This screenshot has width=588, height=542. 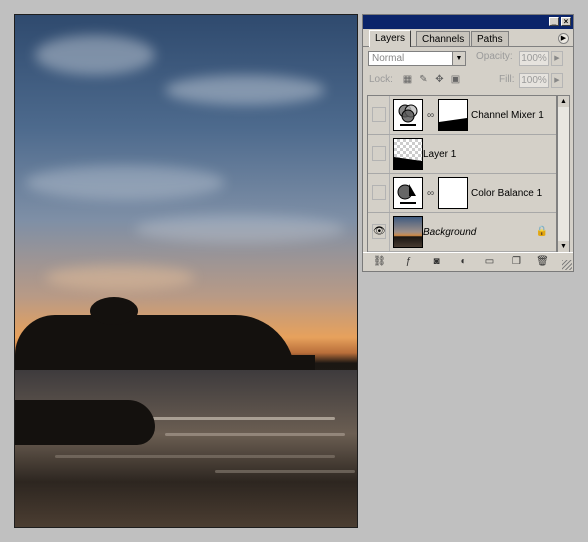 What do you see at coordinates (507, 115) in the screenshot?
I see `layer-name: Channel Mixer 1` at bounding box center [507, 115].